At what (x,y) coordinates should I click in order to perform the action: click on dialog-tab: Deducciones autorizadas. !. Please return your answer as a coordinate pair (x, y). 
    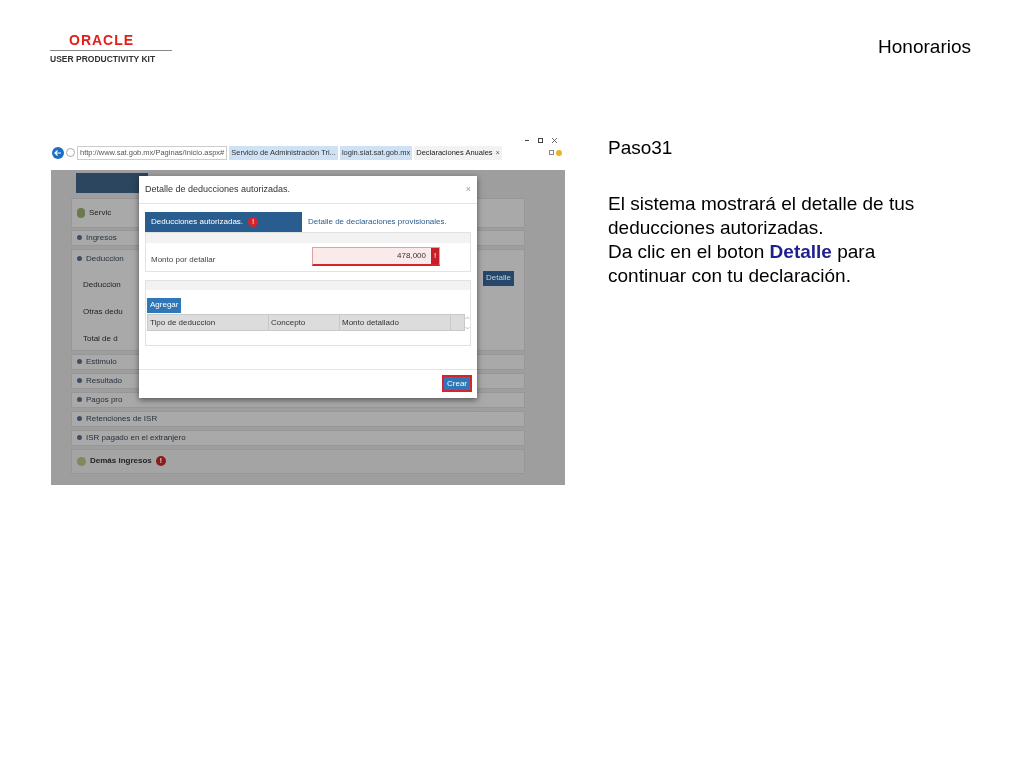
    Looking at the image, I should click on (223, 221).